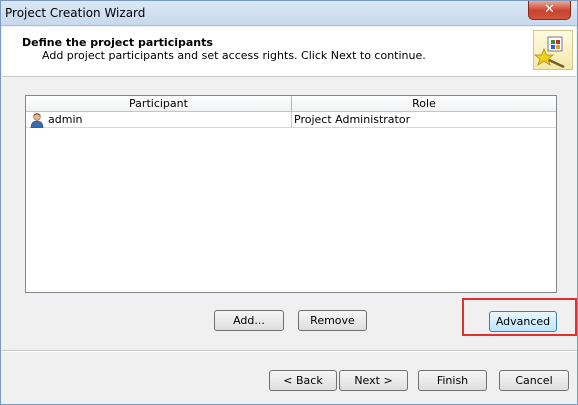 The width and height of the screenshot is (578, 405). What do you see at coordinates (303, 380) in the screenshot?
I see `back-button: < Back` at bounding box center [303, 380].